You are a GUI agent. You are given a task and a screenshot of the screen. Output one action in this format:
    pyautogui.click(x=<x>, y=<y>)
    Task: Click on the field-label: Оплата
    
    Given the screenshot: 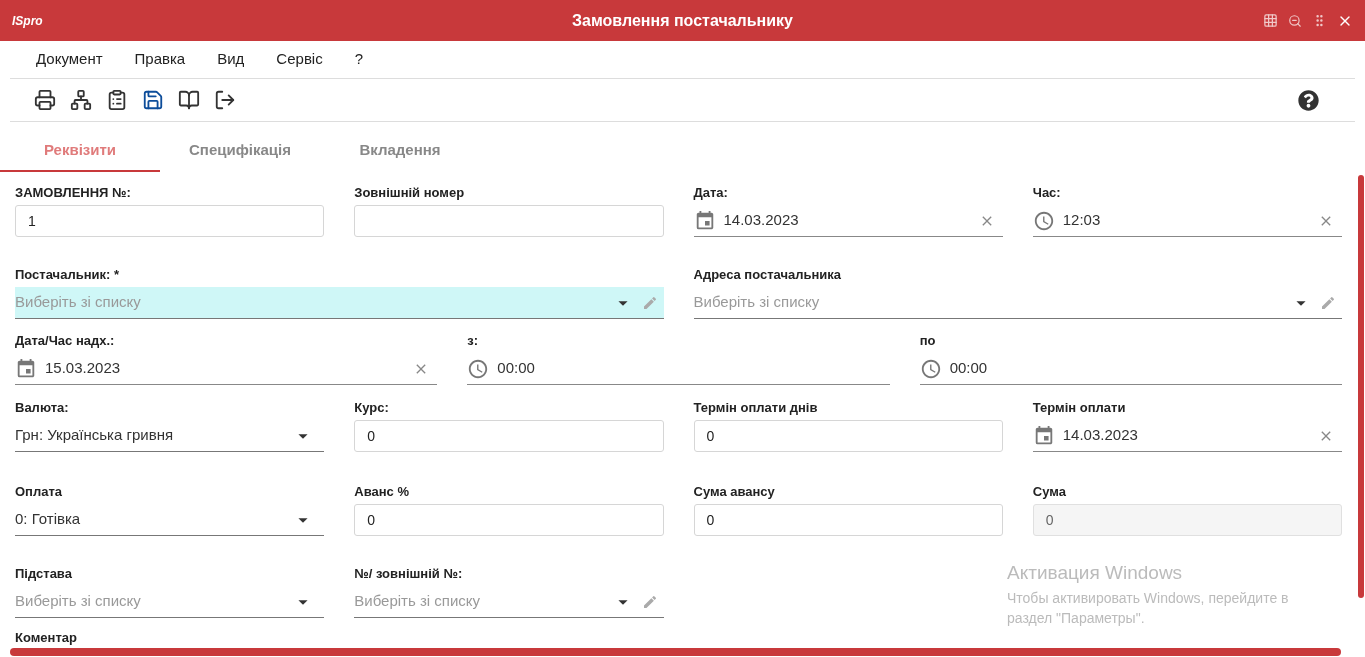 What is the action you would take?
    pyautogui.click(x=39, y=492)
    